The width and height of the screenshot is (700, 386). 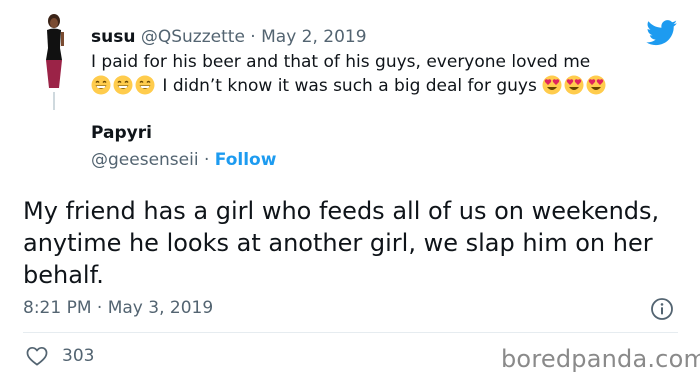 I want to click on info-icon, so click(x=662, y=309).